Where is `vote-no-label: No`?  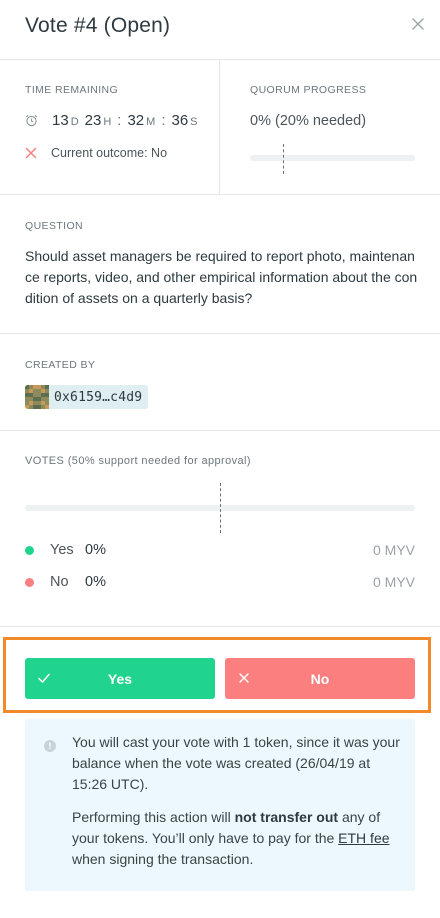
vote-no-label: No is located at coordinates (320, 678).